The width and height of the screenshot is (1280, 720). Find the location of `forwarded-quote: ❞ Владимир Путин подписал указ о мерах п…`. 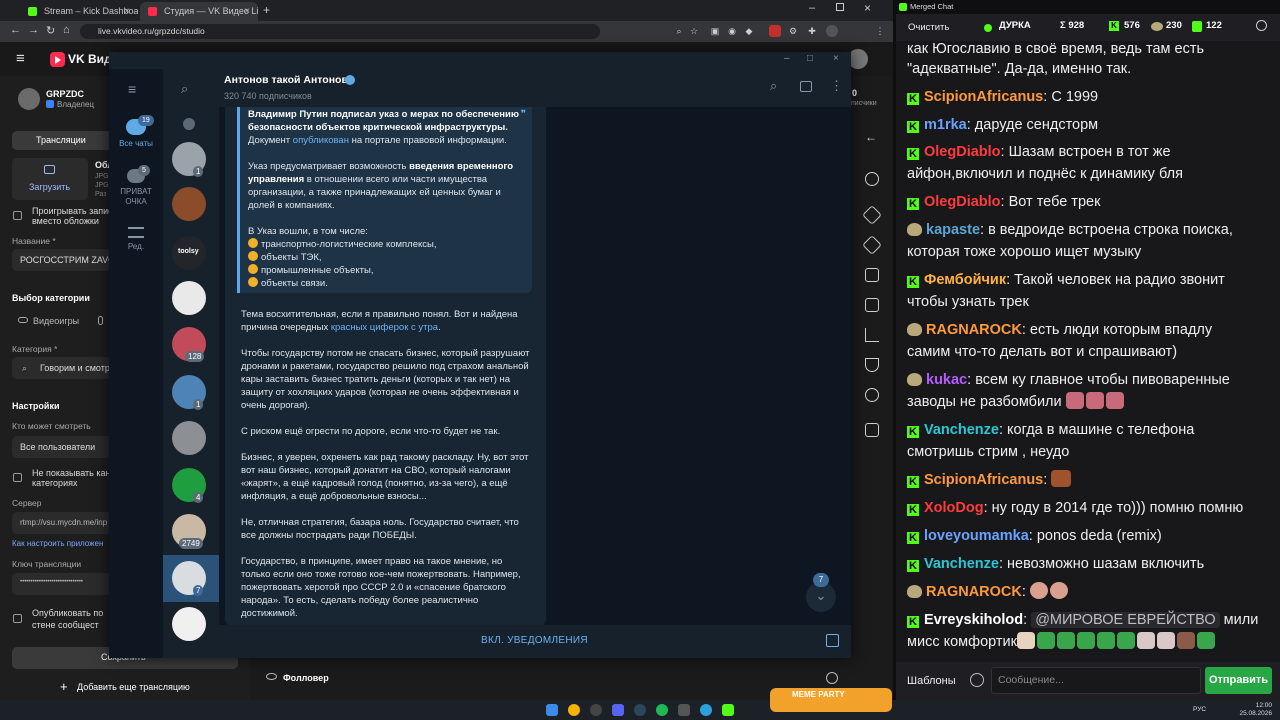

forwarded-quote: ❞ Владимир Путин подписал указ о мерах п… is located at coordinates (384, 200).